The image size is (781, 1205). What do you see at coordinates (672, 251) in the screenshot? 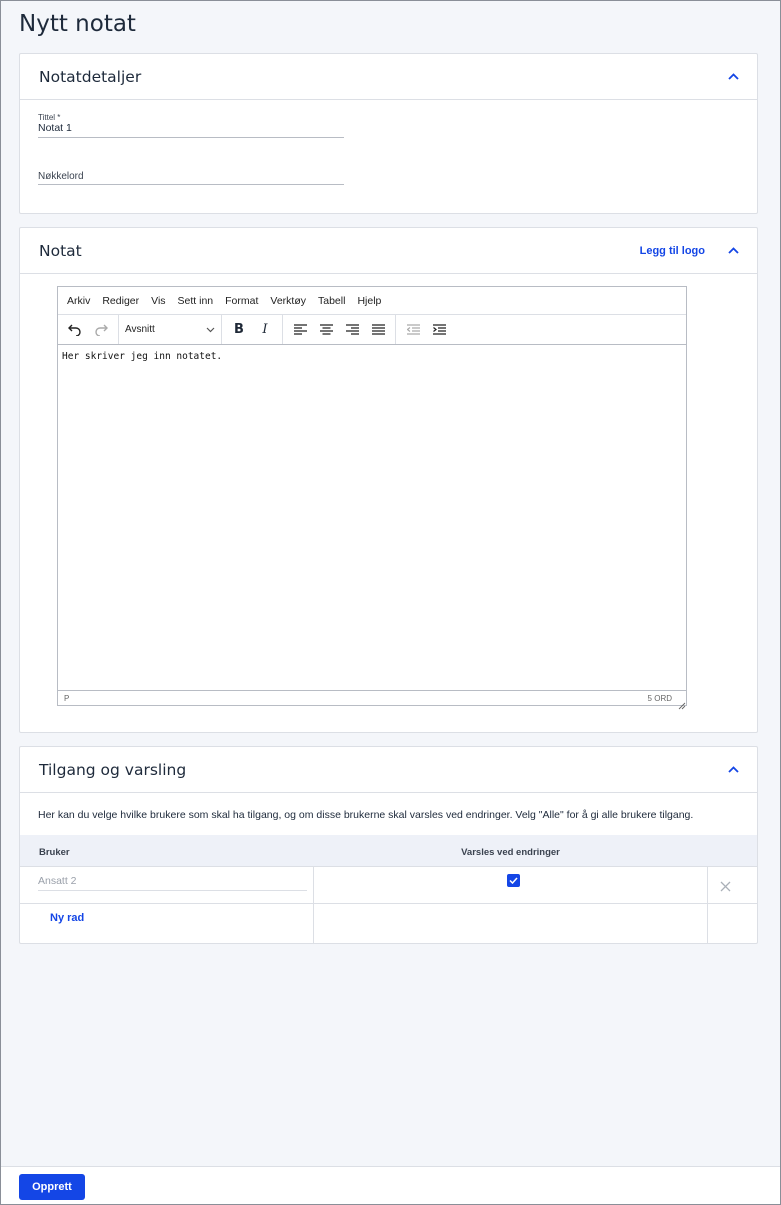
I see `add-logo-link: Legg til logo` at bounding box center [672, 251].